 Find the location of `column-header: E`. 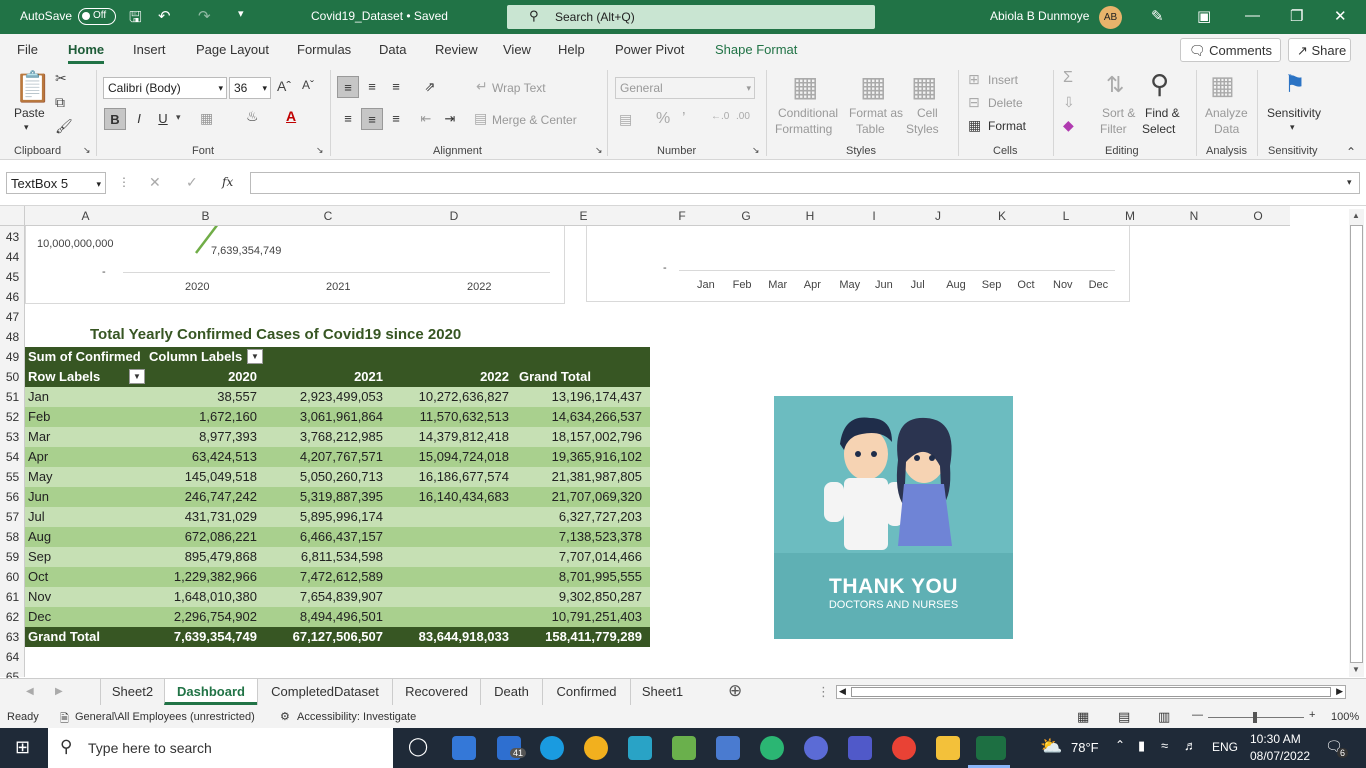

column-header: E is located at coordinates (583, 216).